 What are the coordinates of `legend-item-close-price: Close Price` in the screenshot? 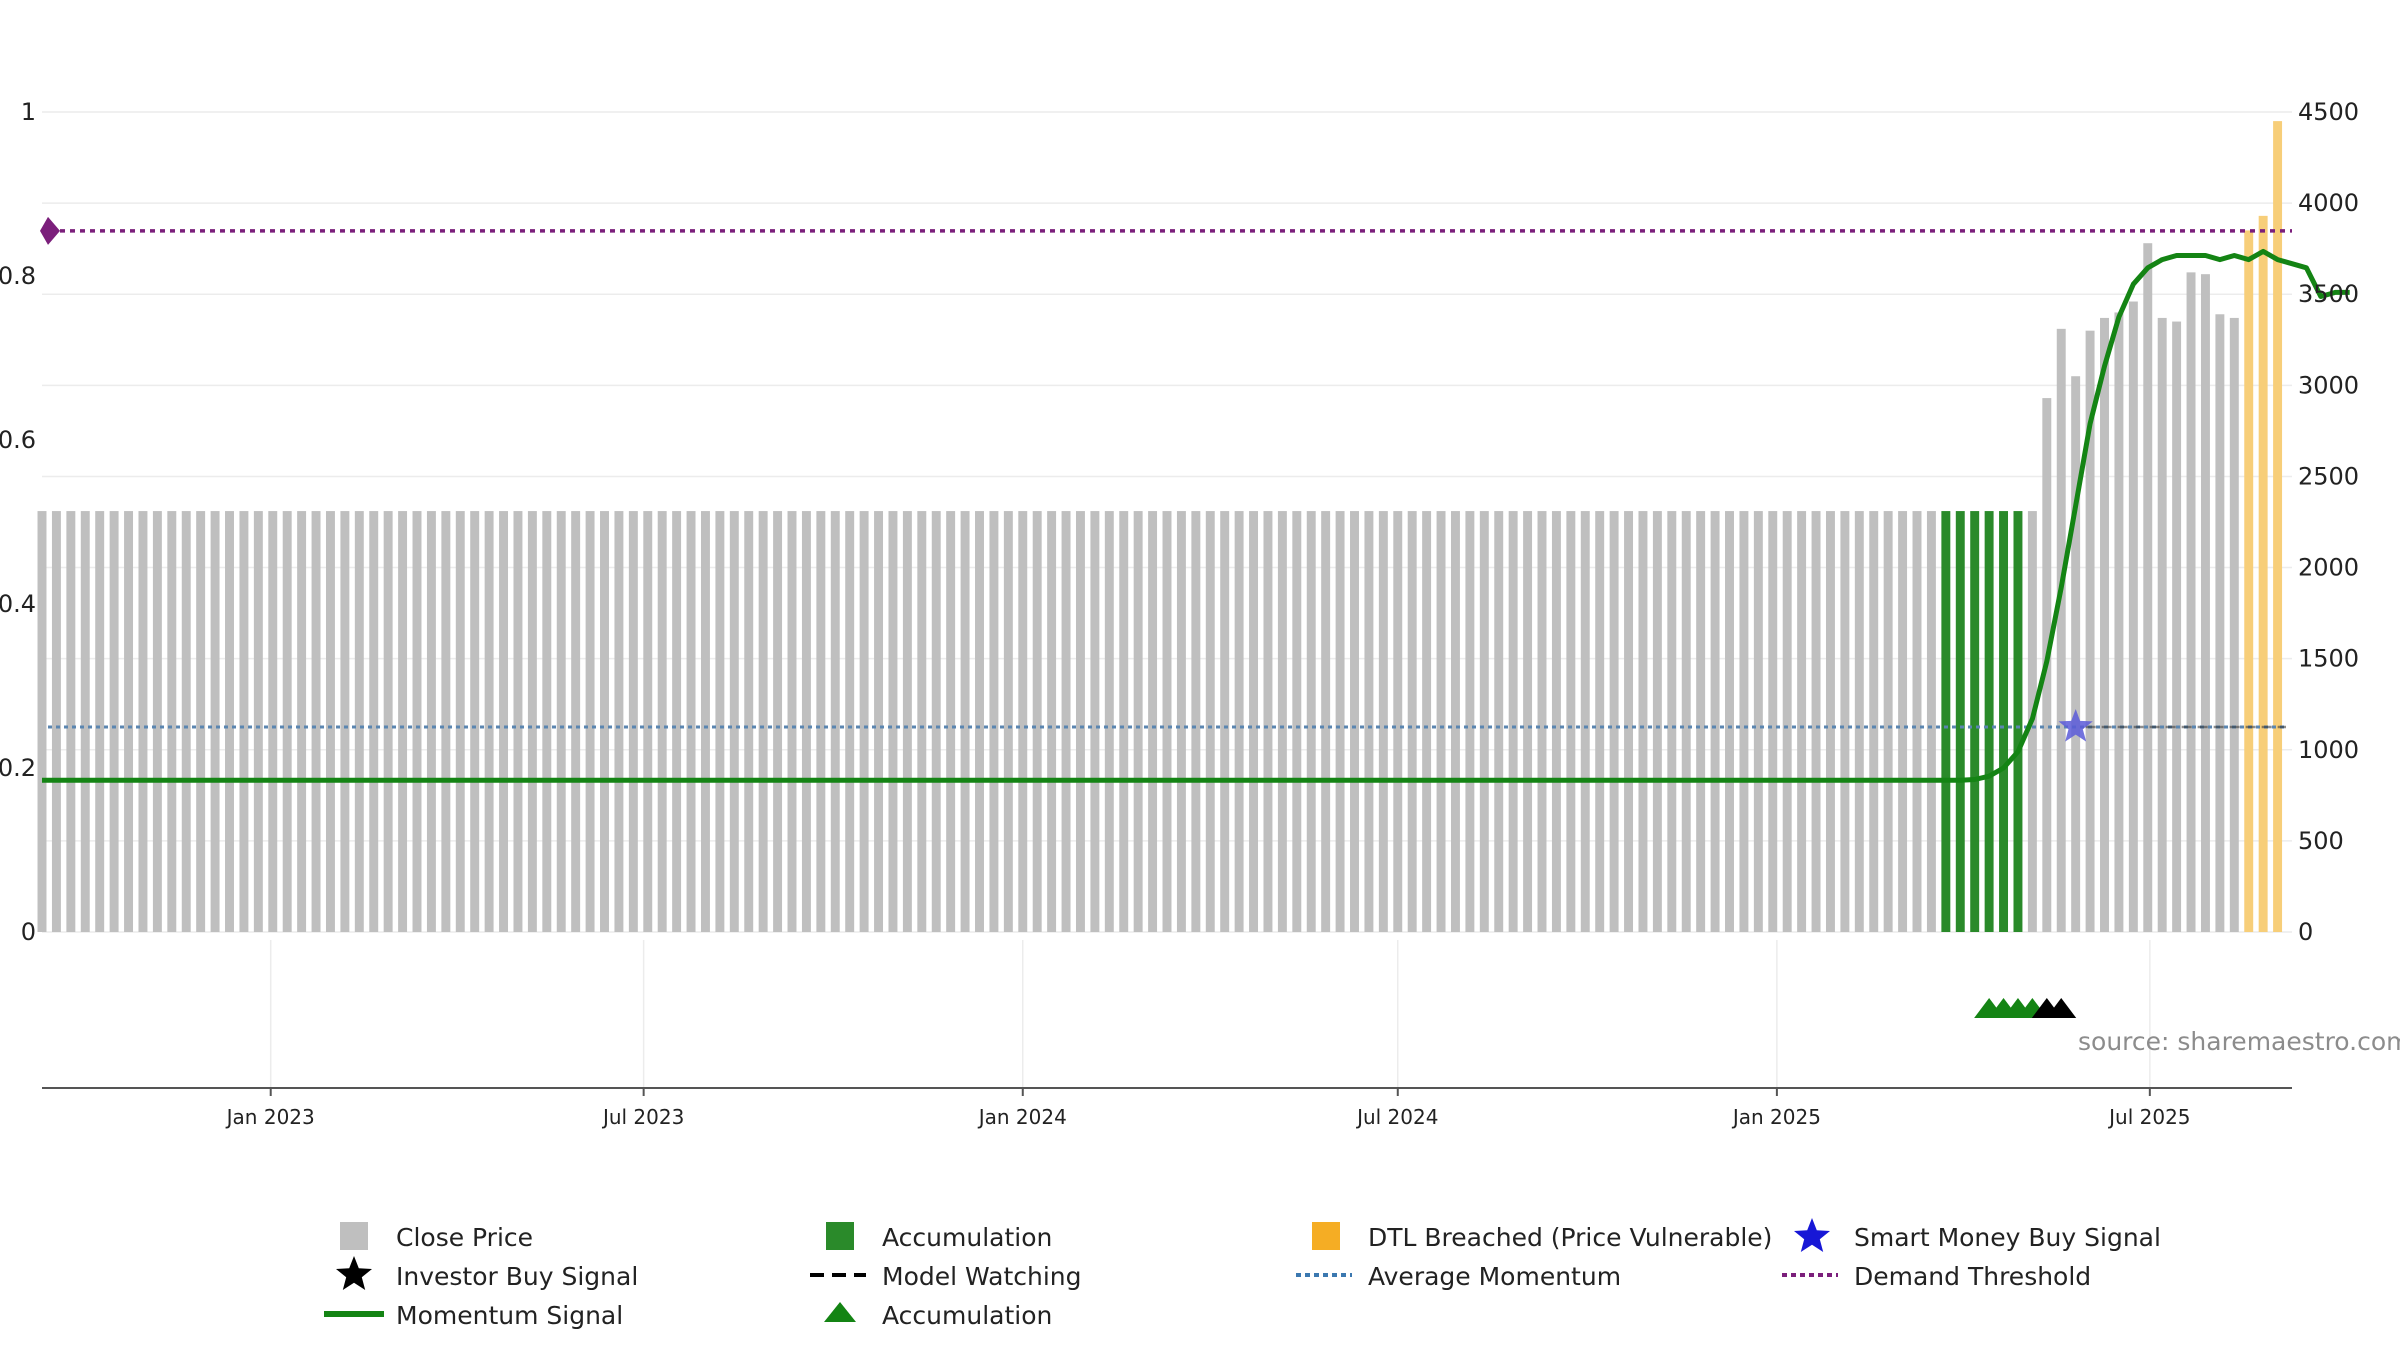 It's located at (436, 1237).